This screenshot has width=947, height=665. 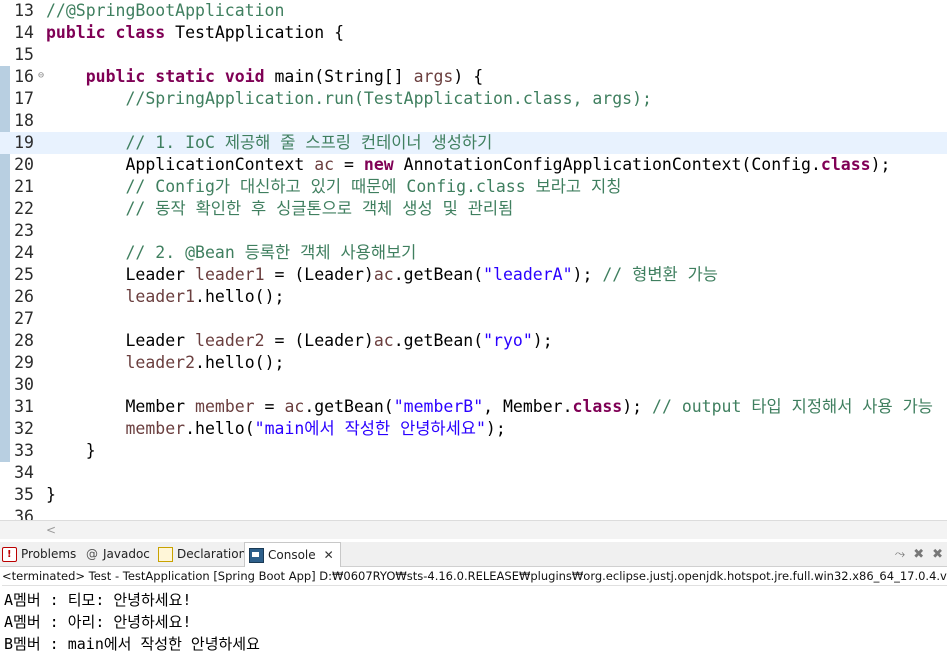 I want to click on remove-all-icon: ✖, so click(x=937, y=554).